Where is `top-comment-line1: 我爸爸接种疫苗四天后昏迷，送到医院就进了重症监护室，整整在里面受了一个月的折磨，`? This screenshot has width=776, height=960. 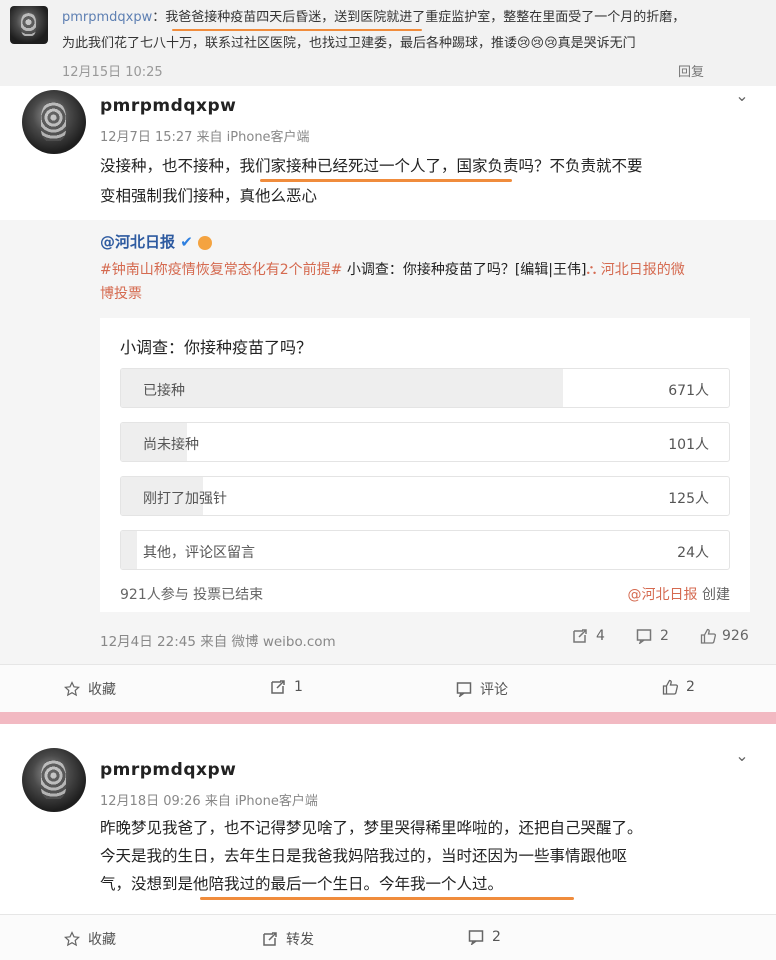 top-comment-line1: 我爸爸接种疫苗四天后昏迷，送到医院就进了重症监护室，整整在里面受了一个月的折磨， is located at coordinates (425, 17).